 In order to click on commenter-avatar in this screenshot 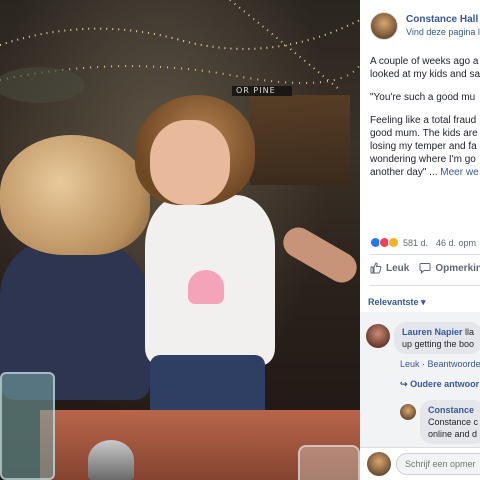, I will do `click(378, 336)`.